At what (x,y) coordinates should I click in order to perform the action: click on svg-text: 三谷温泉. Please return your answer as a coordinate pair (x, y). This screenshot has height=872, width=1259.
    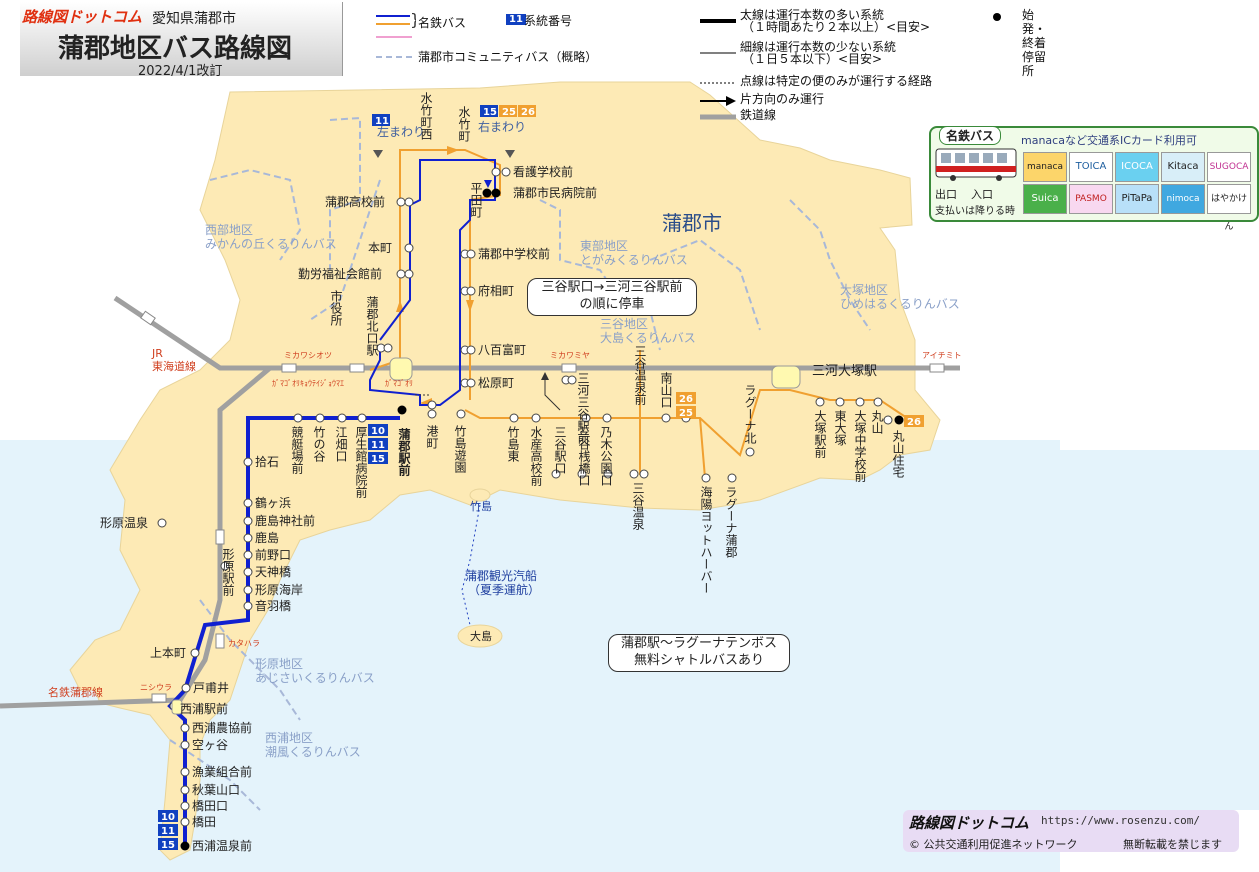
    Looking at the image, I should click on (638, 506).